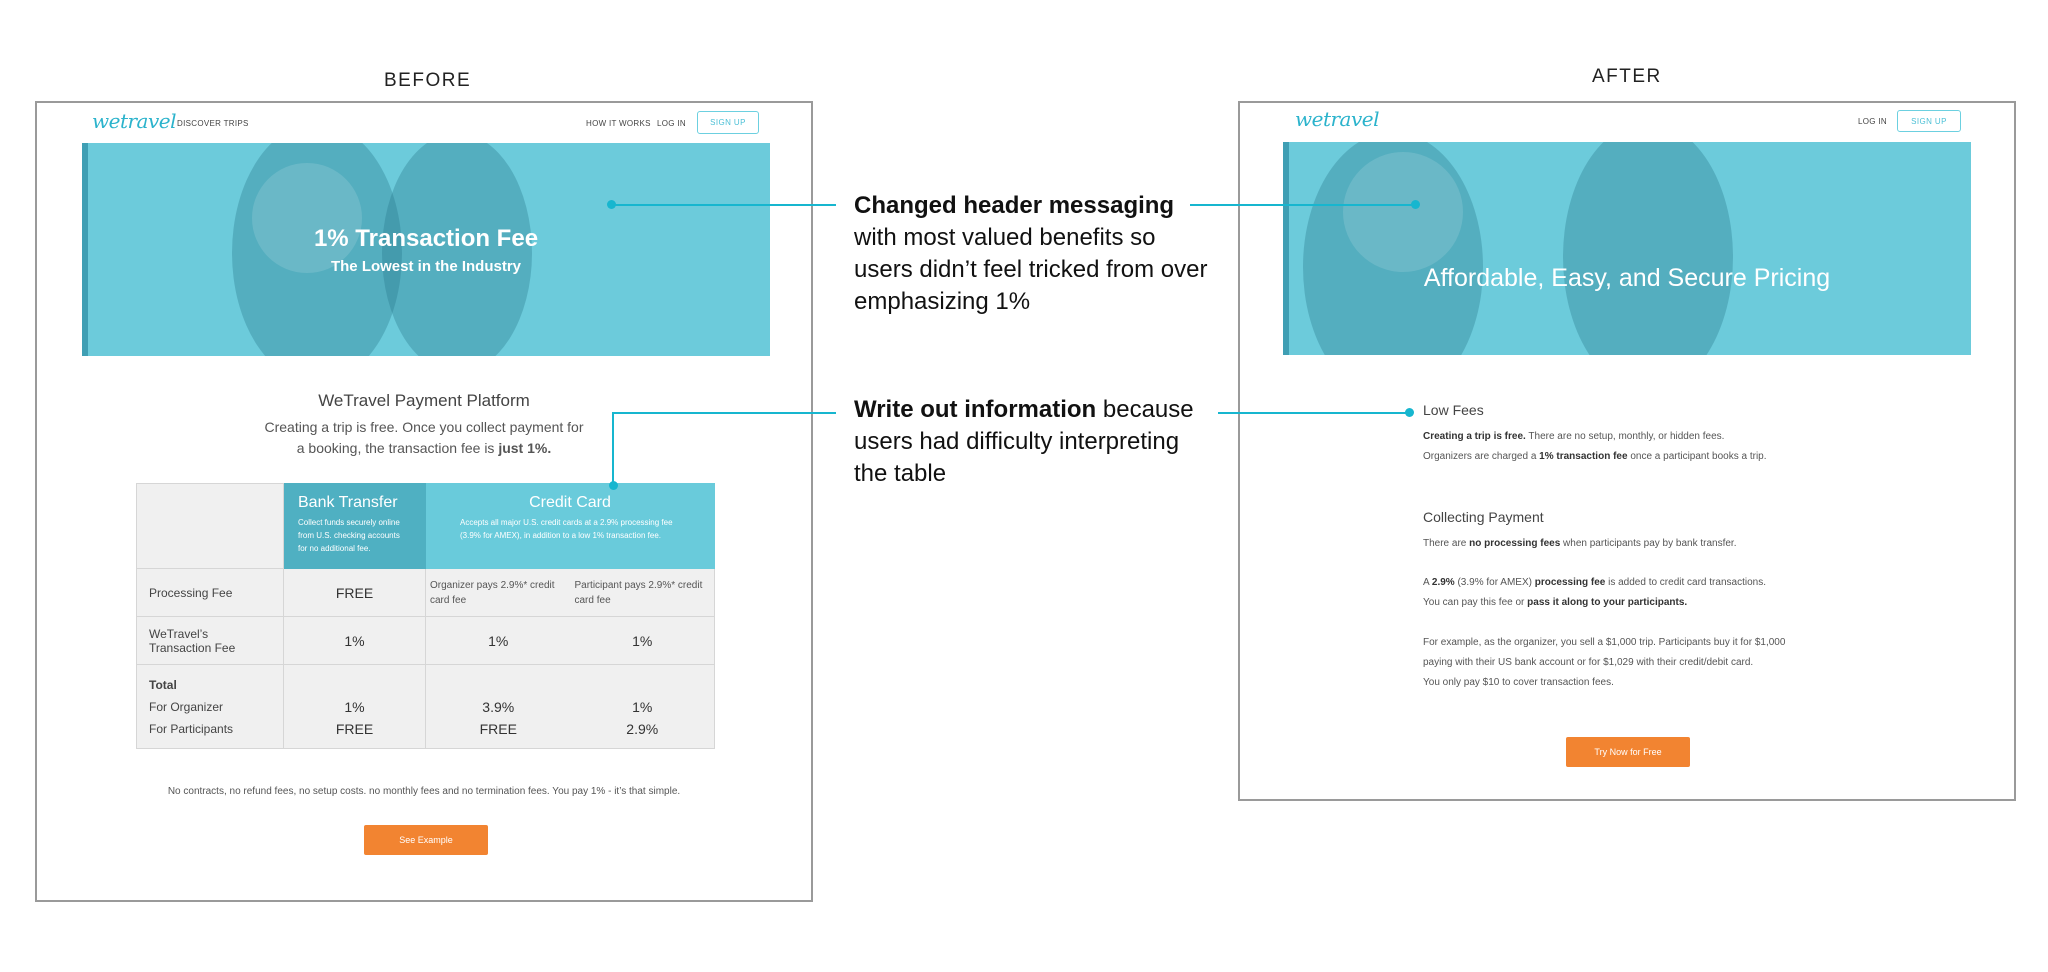  What do you see at coordinates (618, 123) in the screenshot?
I see `nav-how-it-works: HOW IT WORKS` at bounding box center [618, 123].